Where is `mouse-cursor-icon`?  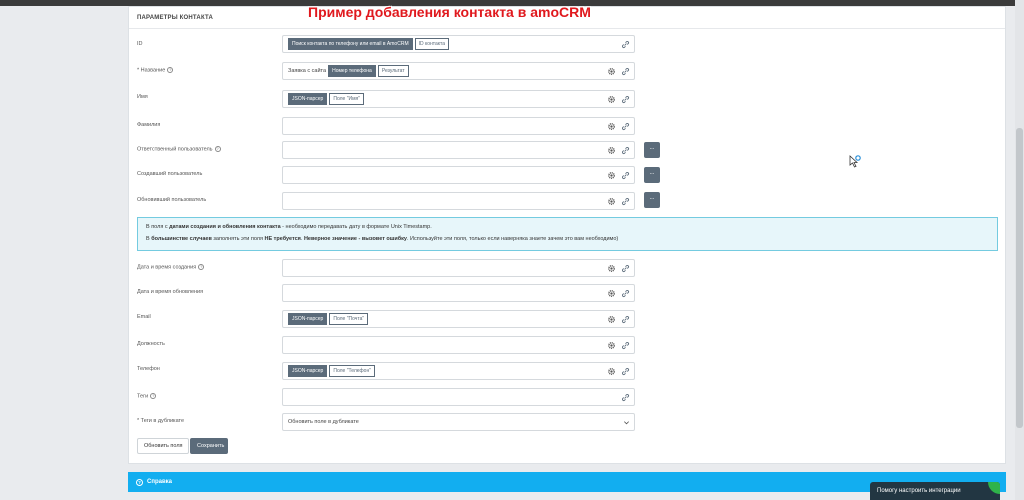 mouse-cursor-icon is located at coordinates (855, 161).